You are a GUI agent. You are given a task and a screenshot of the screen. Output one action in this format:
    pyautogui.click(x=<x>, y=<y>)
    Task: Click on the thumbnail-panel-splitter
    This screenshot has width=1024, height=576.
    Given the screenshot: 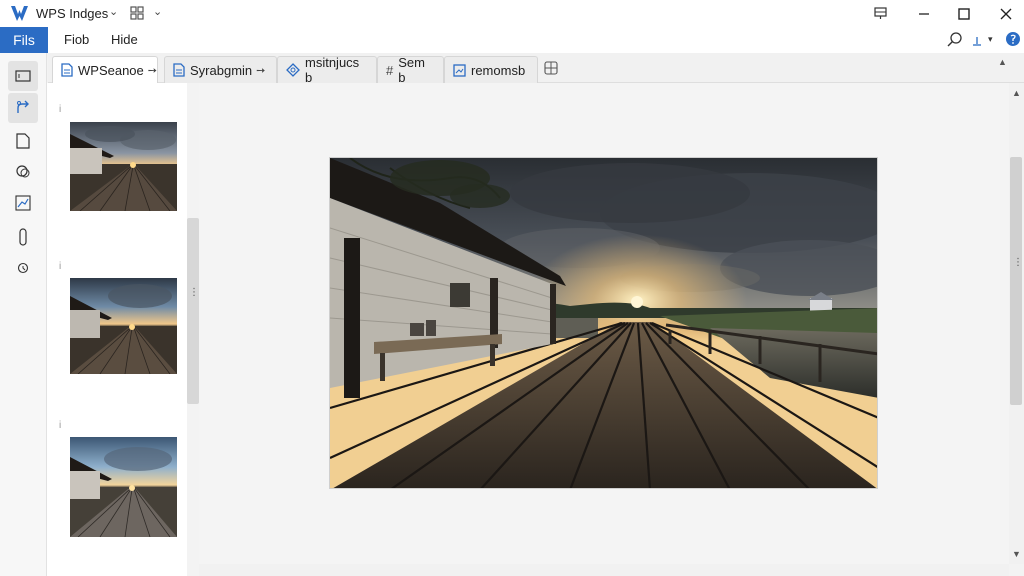 What is the action you would take?
    pyautogui.click(x=193, y=311)
    